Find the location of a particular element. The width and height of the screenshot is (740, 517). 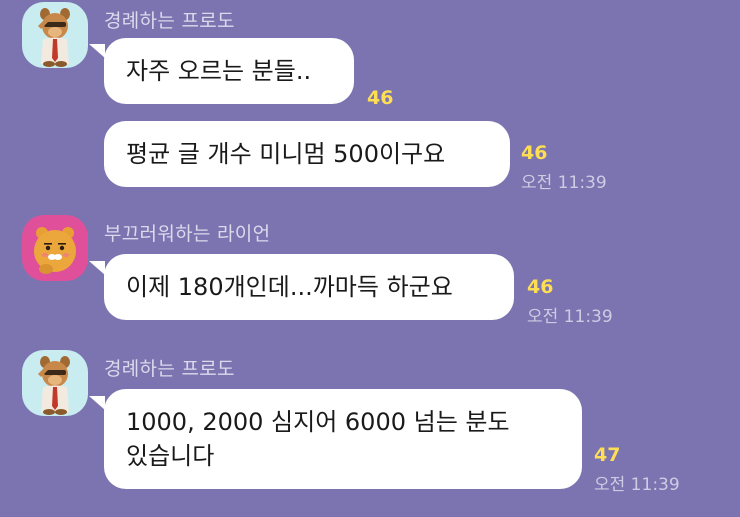

message-text: 자주 오르는 분들.. is located at coordinates (219, 71).